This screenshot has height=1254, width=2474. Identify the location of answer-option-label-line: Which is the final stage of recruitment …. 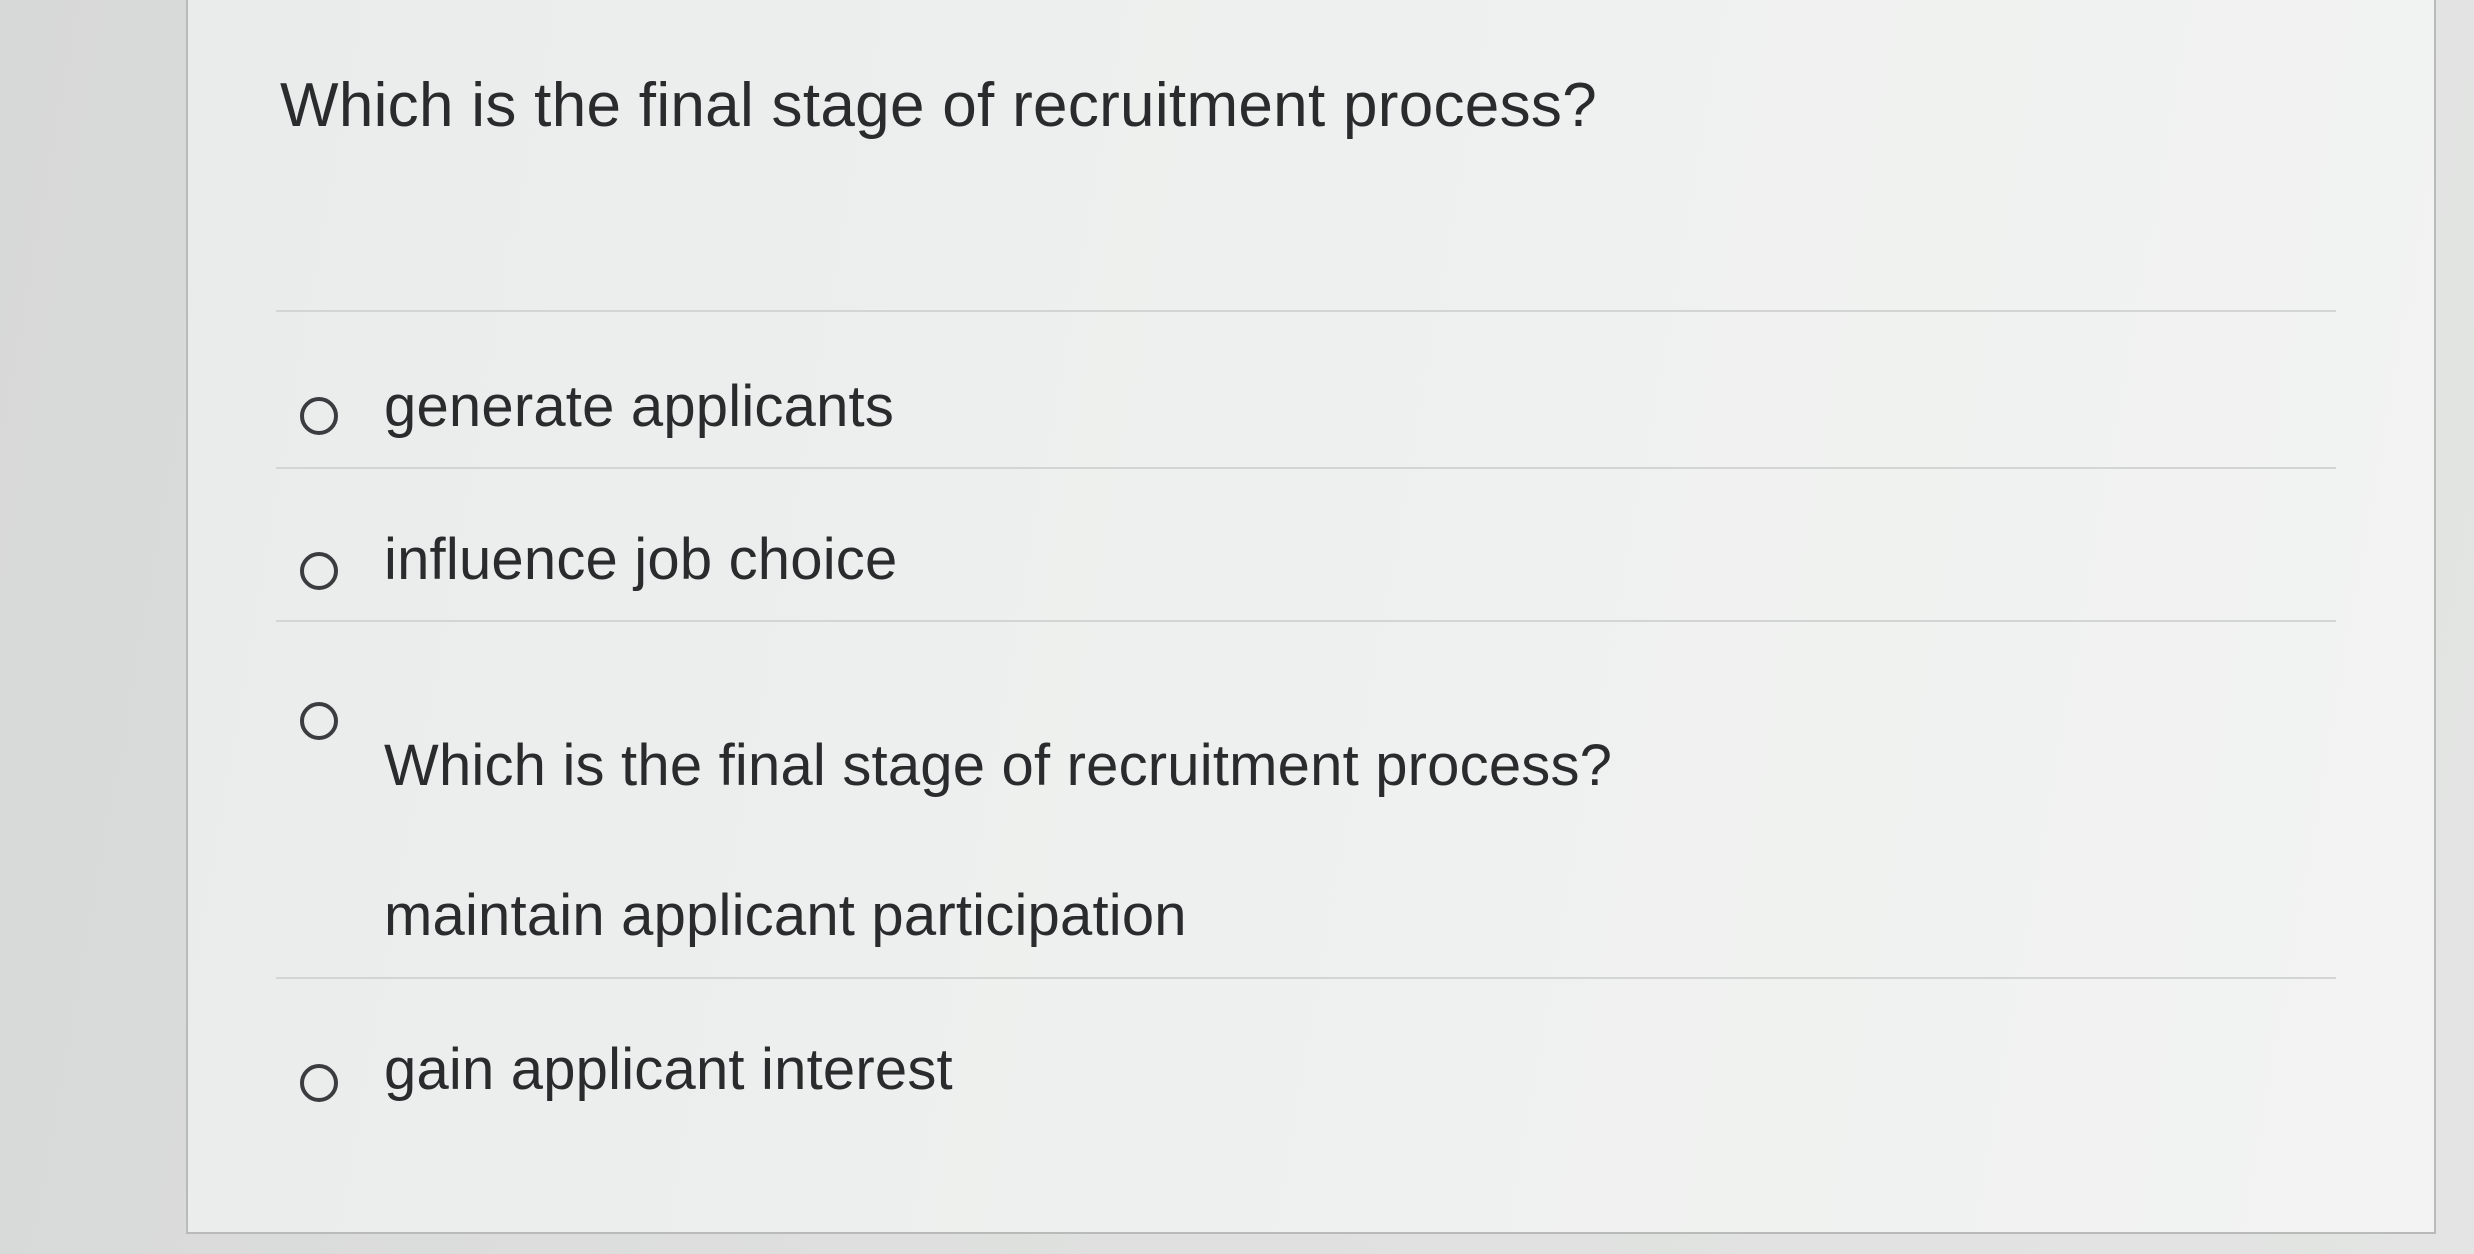
(998, 765).